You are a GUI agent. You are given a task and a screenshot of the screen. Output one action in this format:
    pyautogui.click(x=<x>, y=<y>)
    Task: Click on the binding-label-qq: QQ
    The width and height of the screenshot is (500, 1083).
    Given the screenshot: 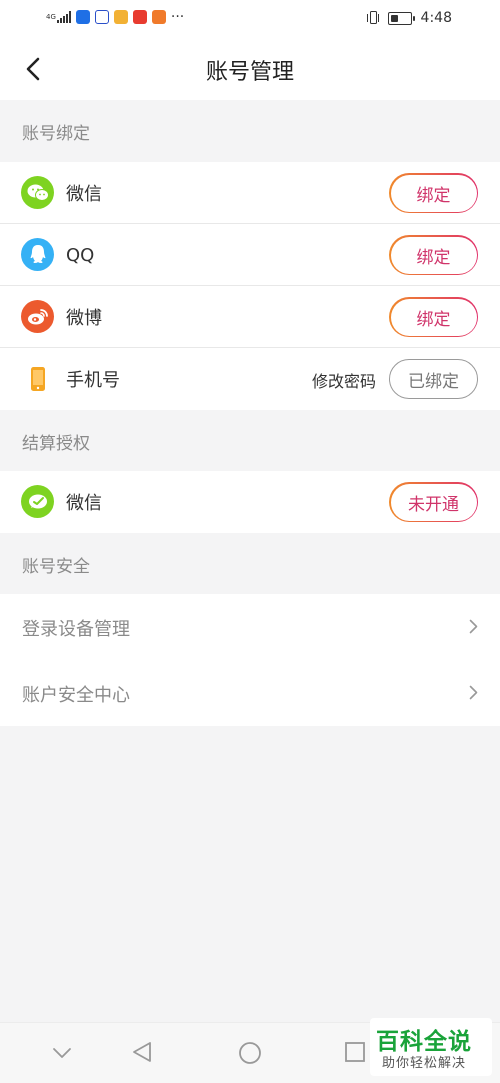 What is the action you would take?
    pyautogui.click(x=80, y=255)
    